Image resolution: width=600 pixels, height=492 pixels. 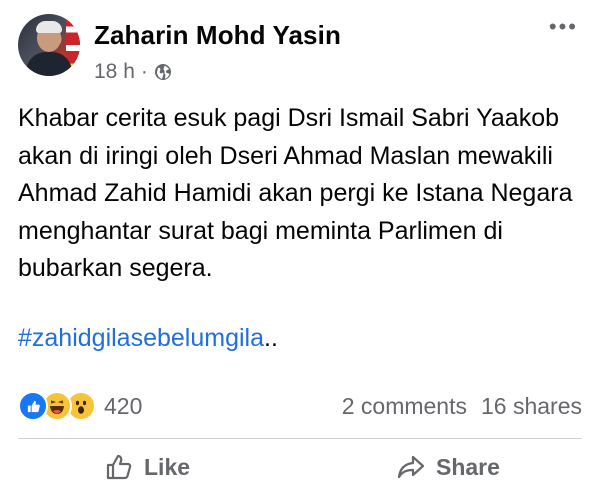 What do you see at coordinates (80, 406) in the screenshot?
I see `reaction-summary: 420` at bounding box center [80, 406].